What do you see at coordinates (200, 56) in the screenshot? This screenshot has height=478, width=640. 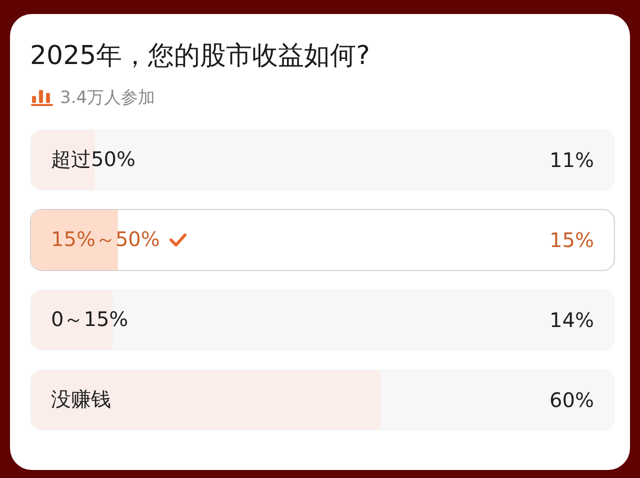 I see `poll-question: 2025年，您的股市收益如何?` at bounding box center [200, 56].